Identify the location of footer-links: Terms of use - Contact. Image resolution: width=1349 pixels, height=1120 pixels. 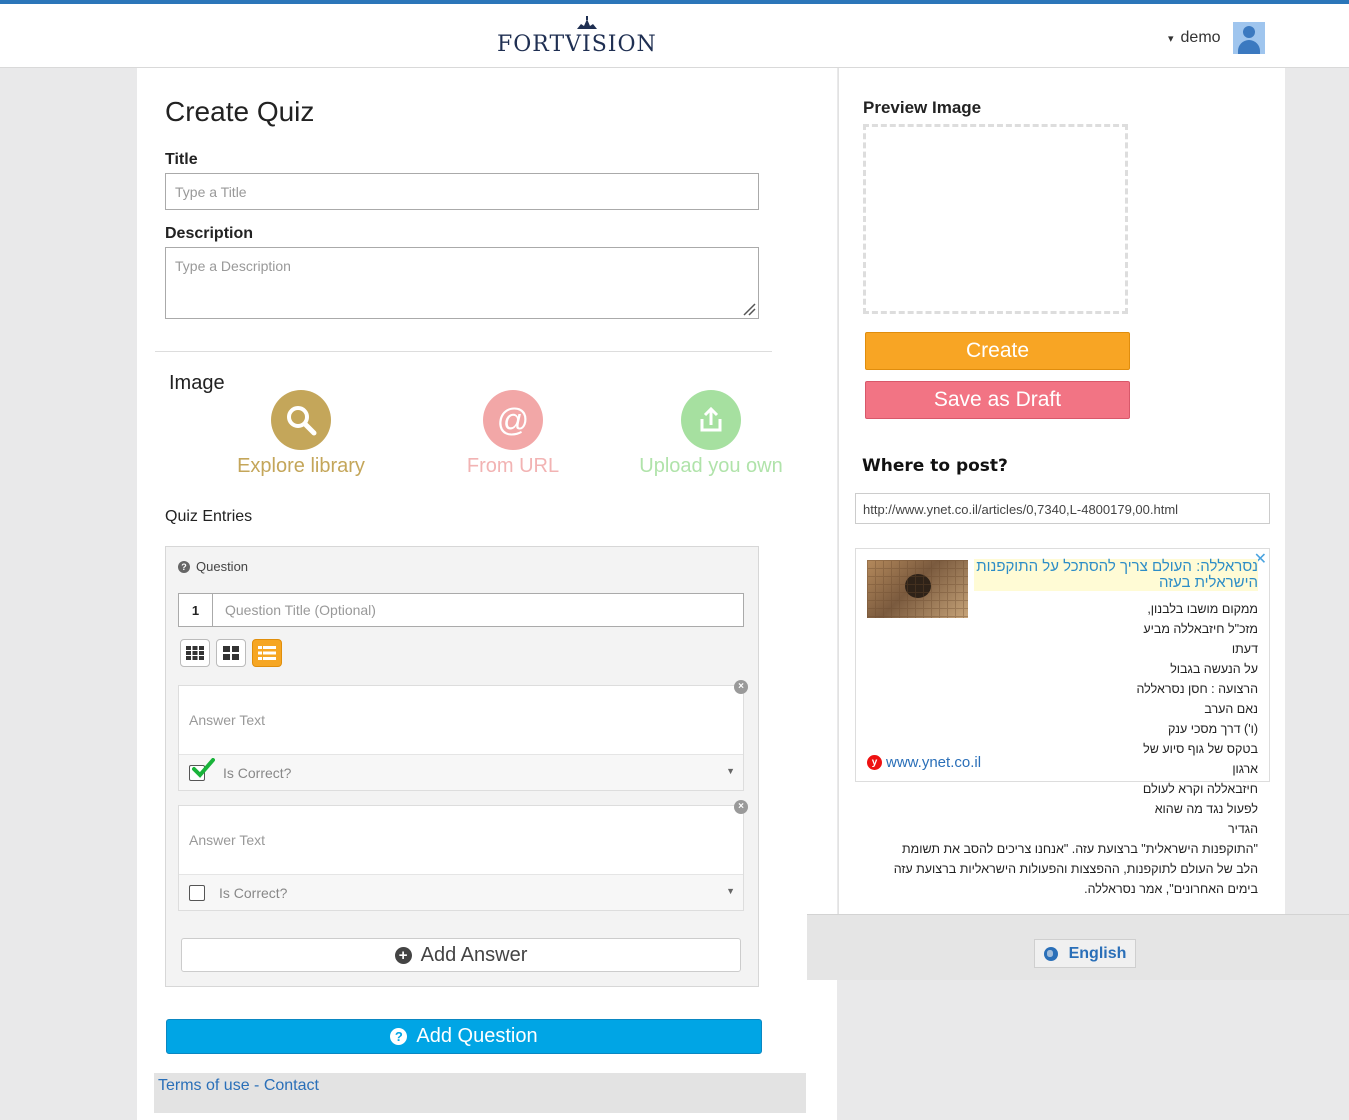
(238, 1086).